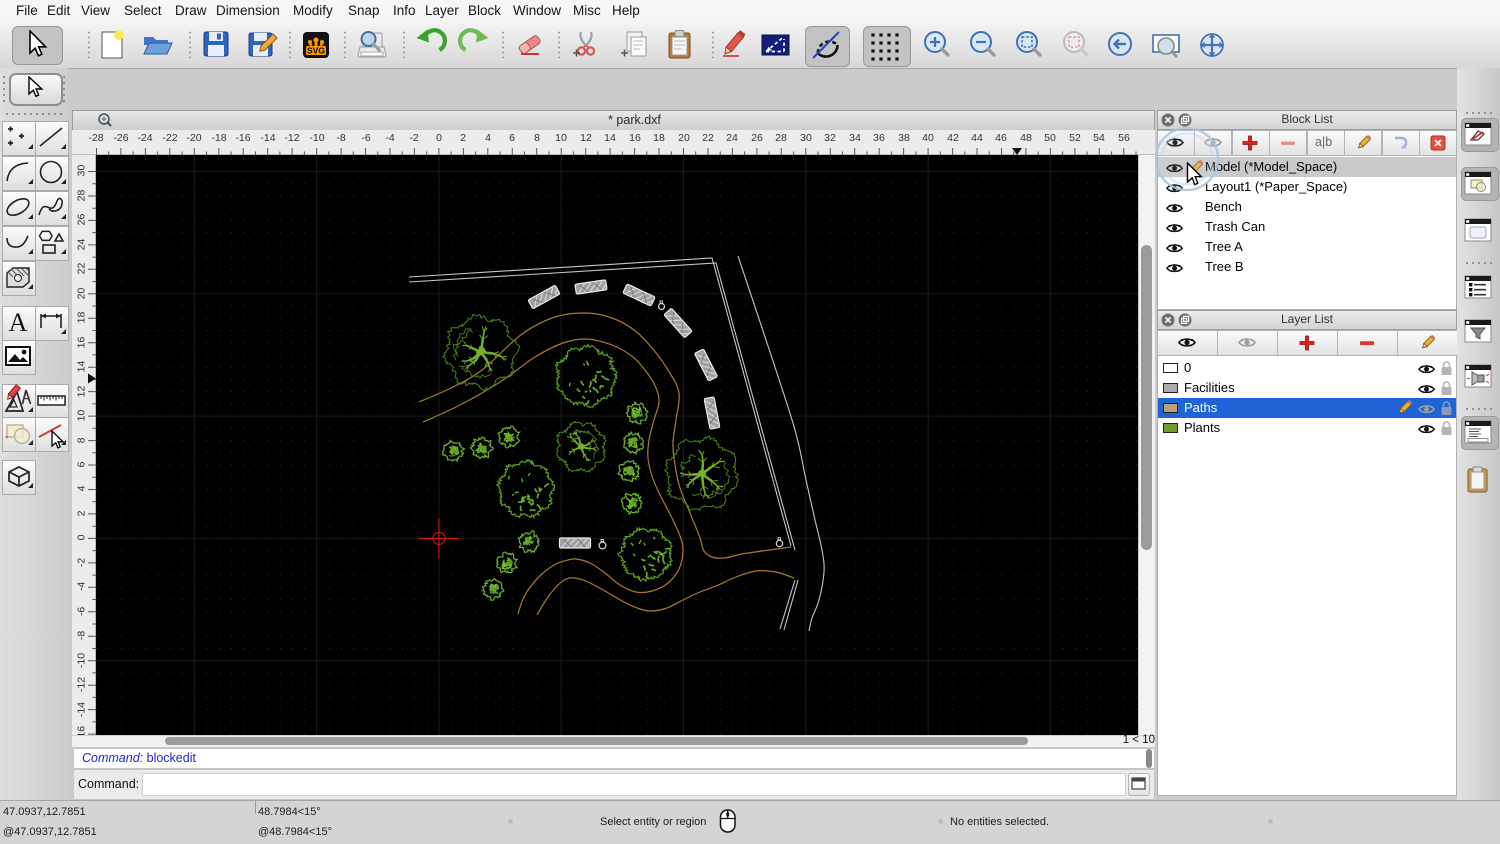  I want to click on svg-text: A, so click(18, 322).